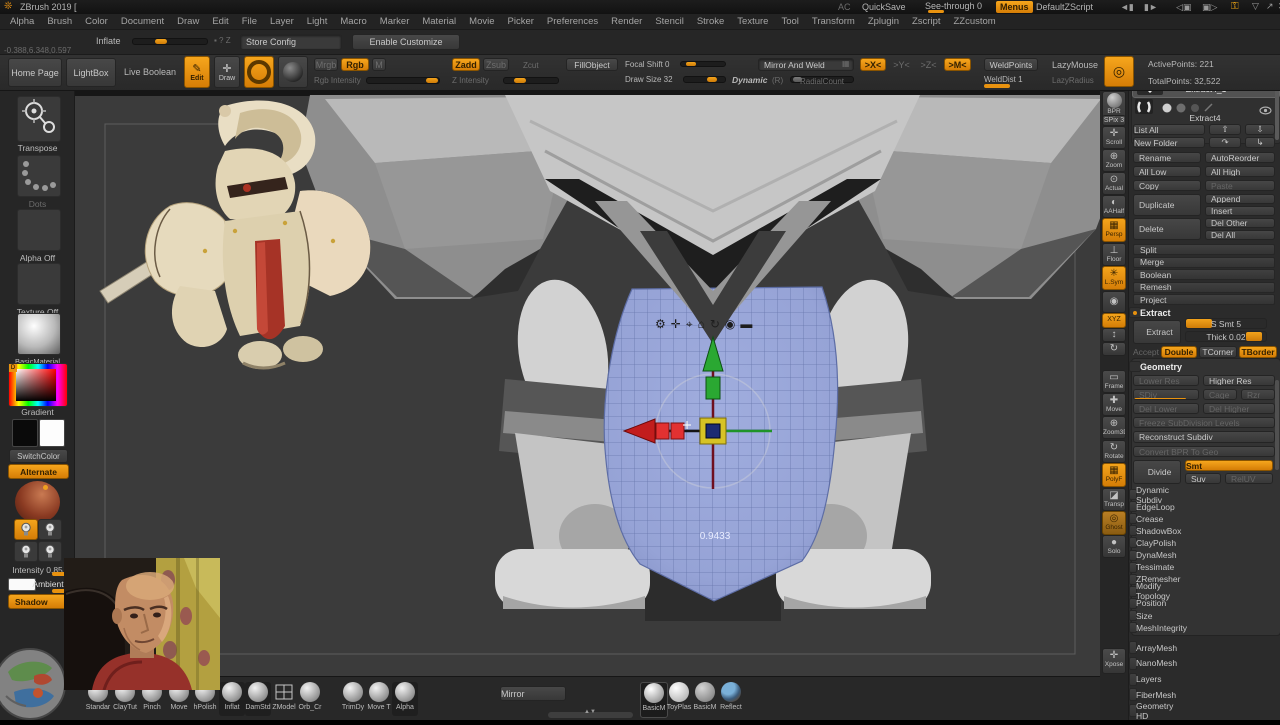 The height and width of the screenshot is (725, 1280). I want to click on autoreorder-button: AutoReorder, so click(1240, 157).